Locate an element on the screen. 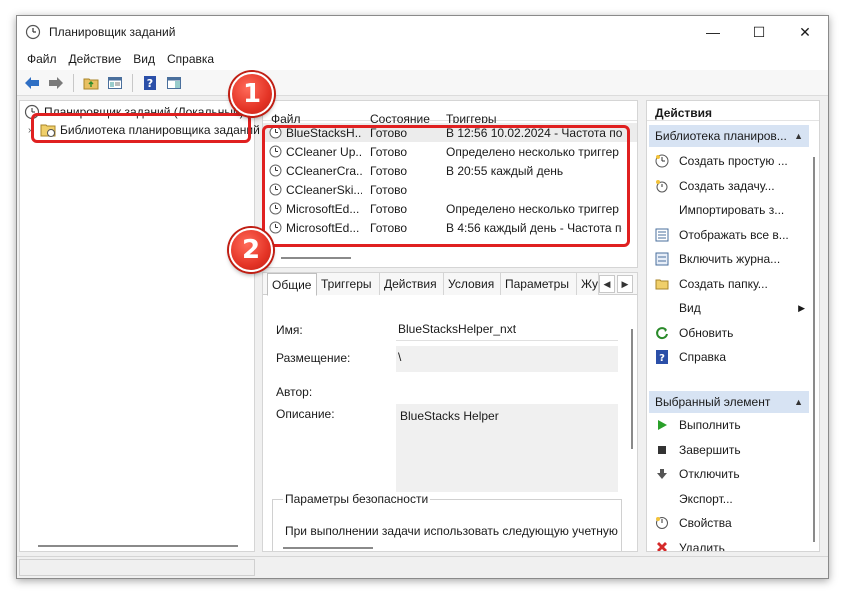  step-badge-1: 1 is located at coordinates (252, 94).